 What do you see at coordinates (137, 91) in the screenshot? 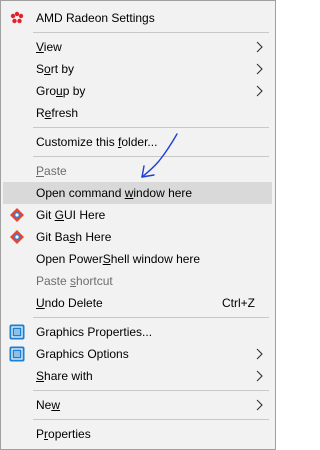
I see `menu-item-group-by: Group by` at bounding box center [137, 91].